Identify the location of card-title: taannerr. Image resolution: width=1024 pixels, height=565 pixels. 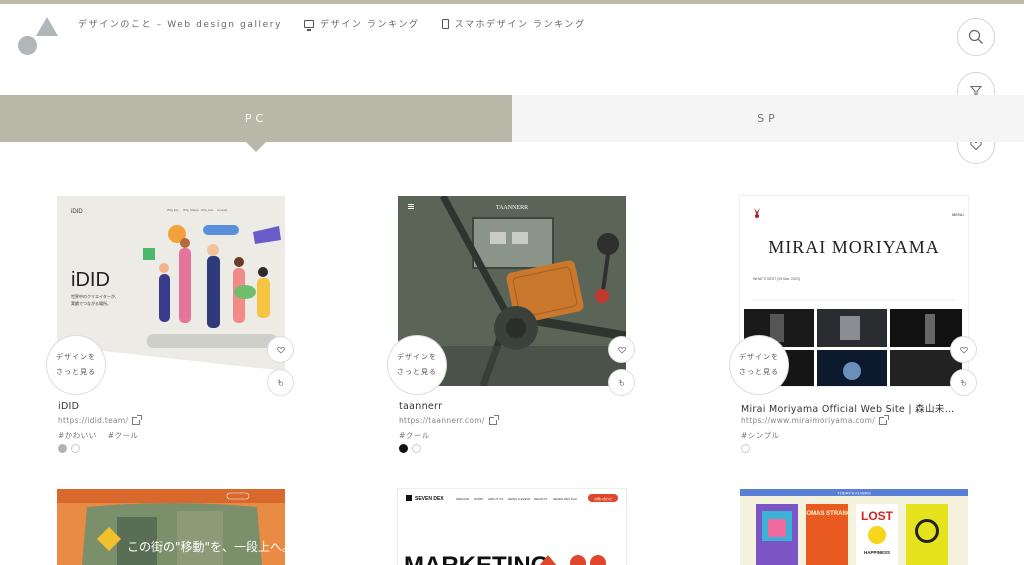
(420, 406).